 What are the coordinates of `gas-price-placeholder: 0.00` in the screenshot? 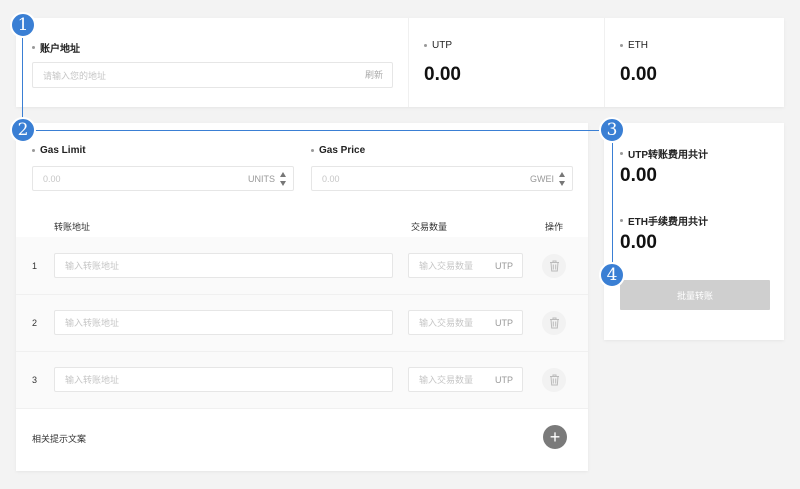 It's located at (331, 178).